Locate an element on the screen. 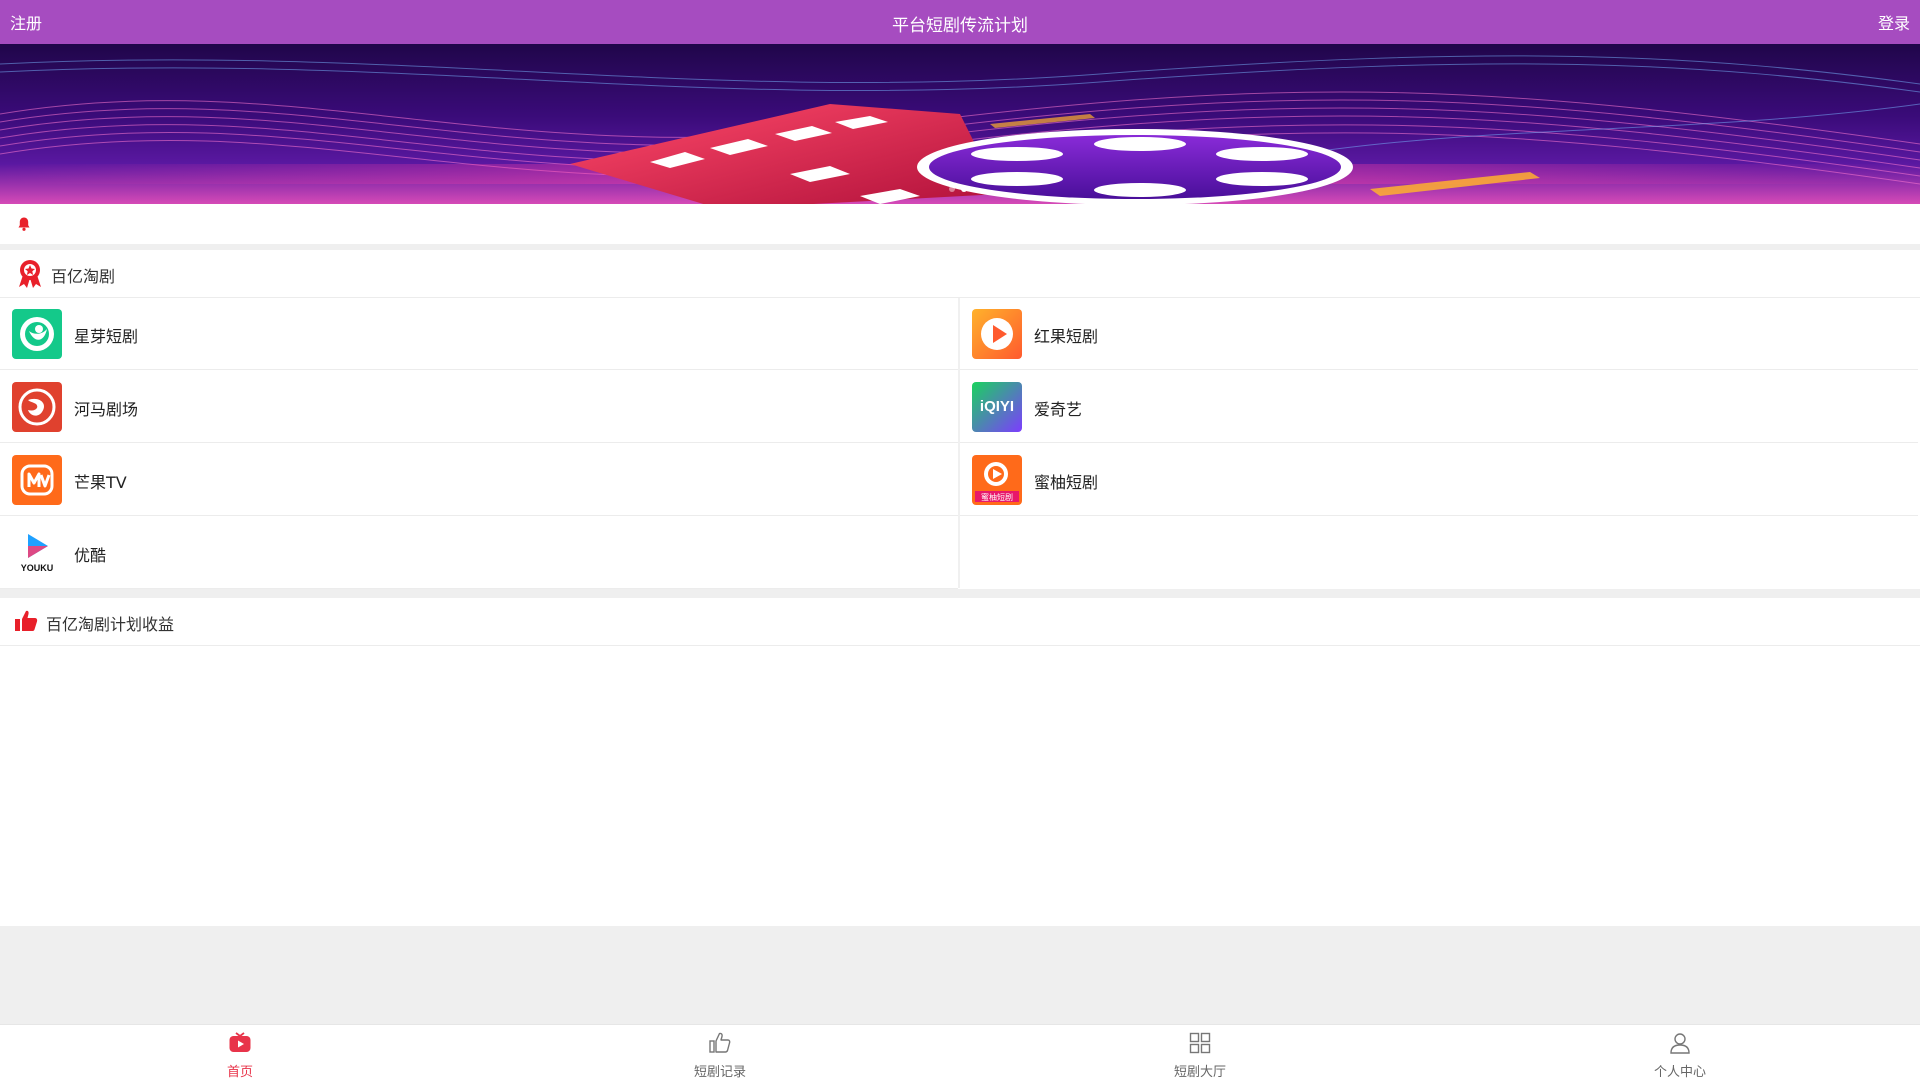  mango-logo-icon is located at coordinates (37, 480).